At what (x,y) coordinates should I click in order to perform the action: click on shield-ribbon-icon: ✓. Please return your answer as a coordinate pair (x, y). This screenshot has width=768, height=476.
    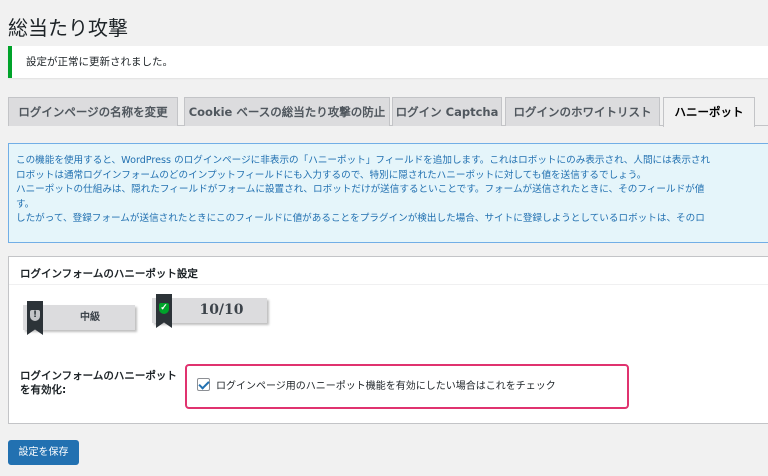
    Looking at the image, I should click on (164, 311).